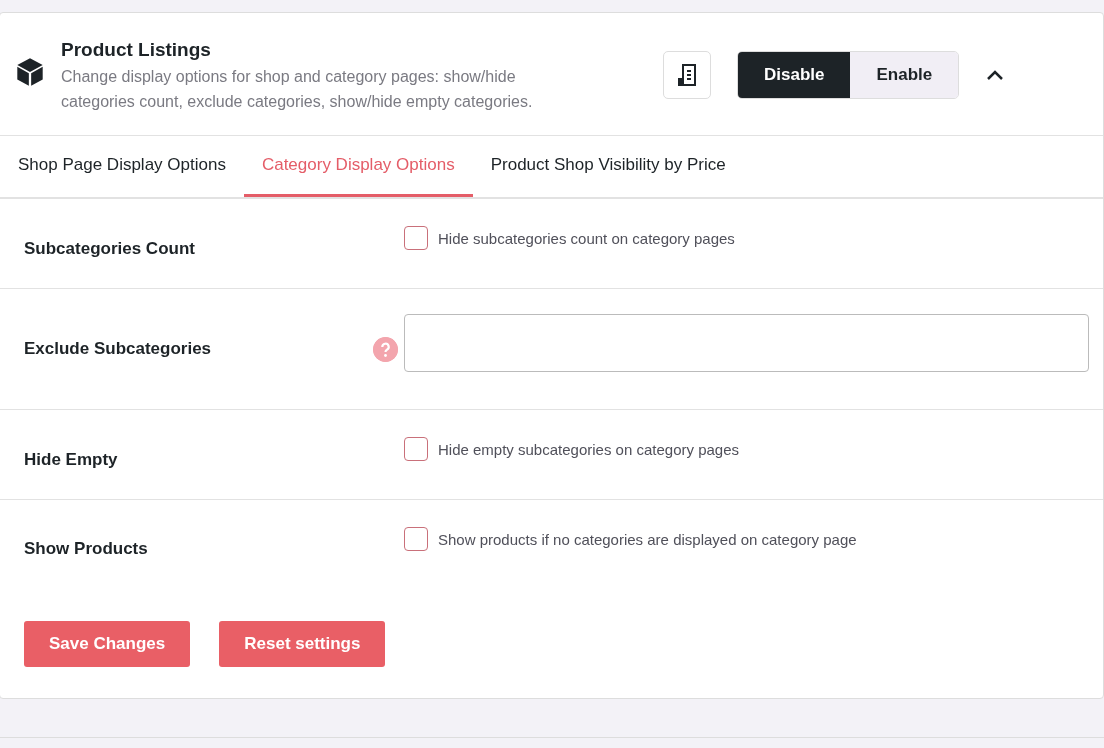 Image resolution: width=1104 pixels, height=748 pixels. I want to click on document-icon, so click(687, 75).